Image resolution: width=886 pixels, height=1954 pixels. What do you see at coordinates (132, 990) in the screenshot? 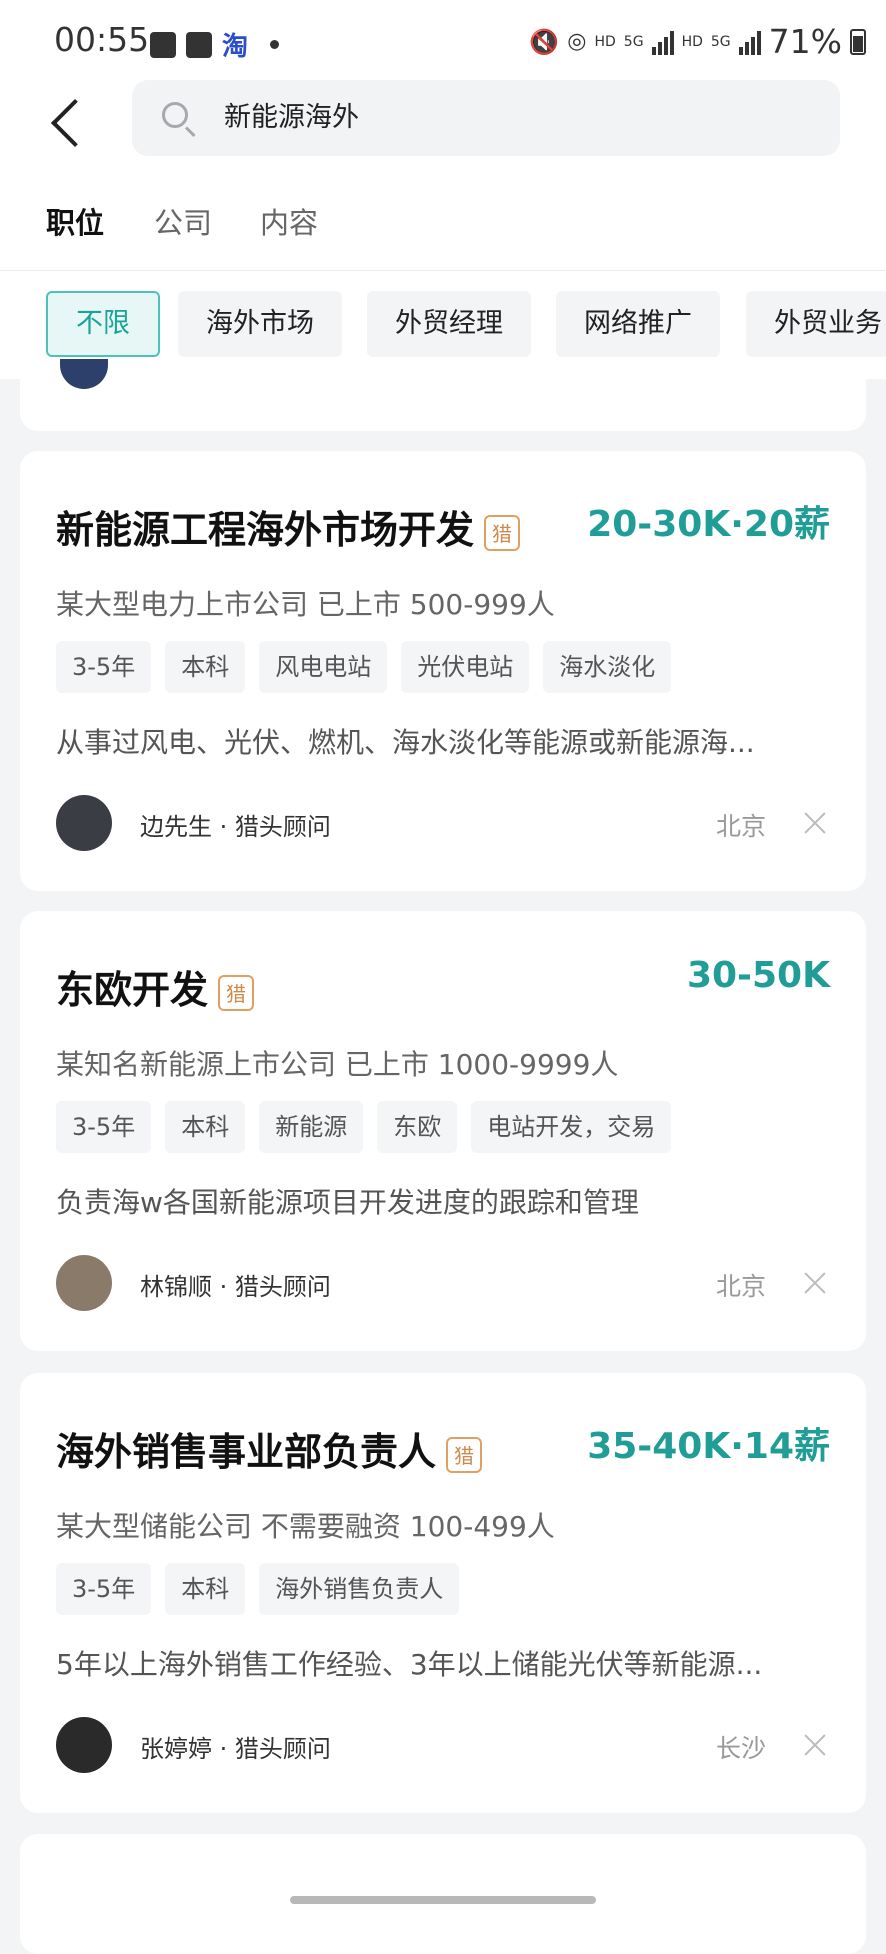
I see `job-title-text: 东欧开发` at bounding box center [132, 990].